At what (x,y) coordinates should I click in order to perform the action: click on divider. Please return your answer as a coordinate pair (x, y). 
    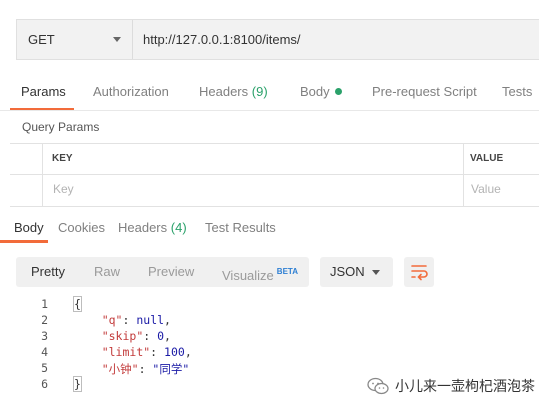
    Looking at the image, I should click on (269, 110).